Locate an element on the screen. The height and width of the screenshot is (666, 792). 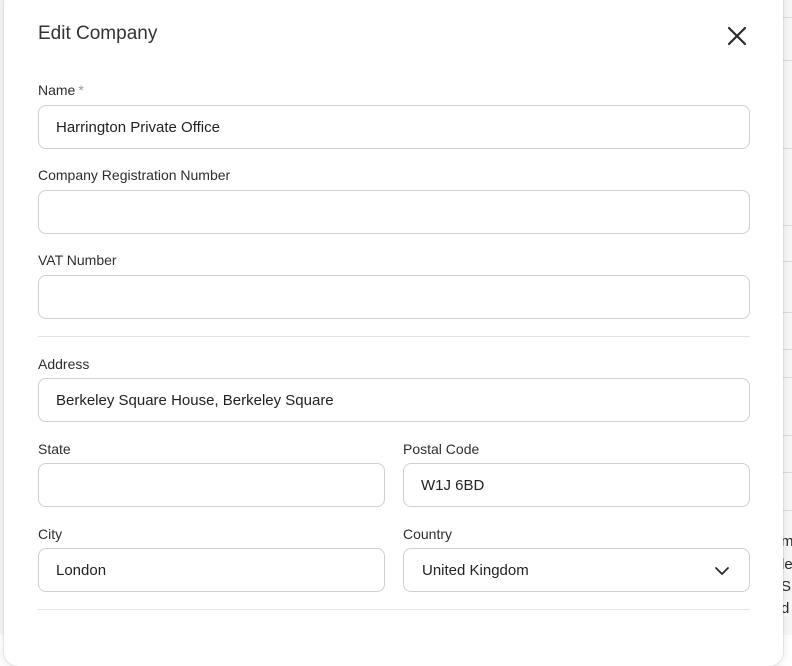
chevron-down-icon is located at coordinates (722, 571).